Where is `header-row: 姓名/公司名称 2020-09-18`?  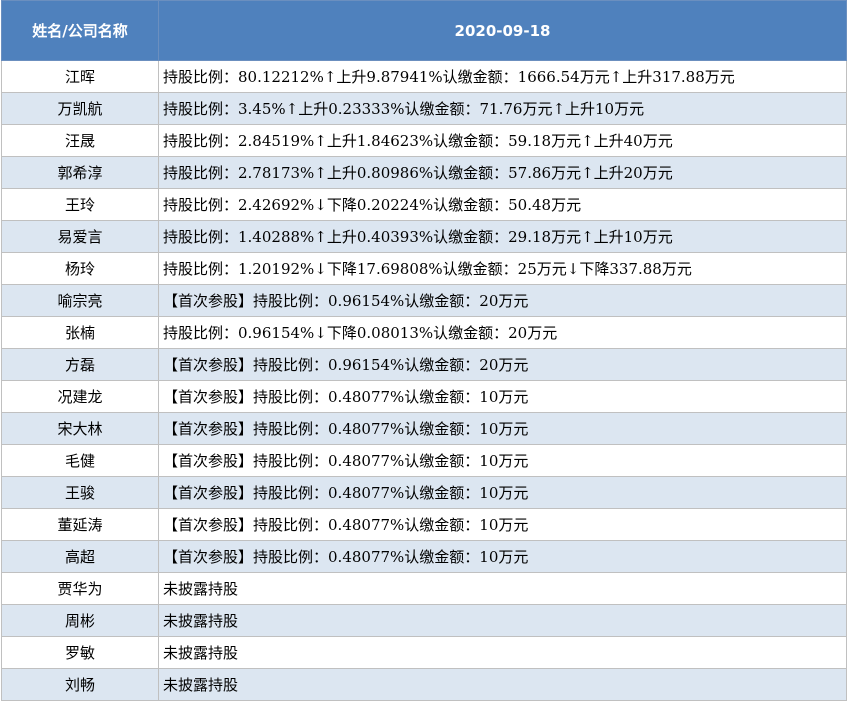
header-row: 姓名/公司名称 2020-09-18 is located at coordinates (424, 30).